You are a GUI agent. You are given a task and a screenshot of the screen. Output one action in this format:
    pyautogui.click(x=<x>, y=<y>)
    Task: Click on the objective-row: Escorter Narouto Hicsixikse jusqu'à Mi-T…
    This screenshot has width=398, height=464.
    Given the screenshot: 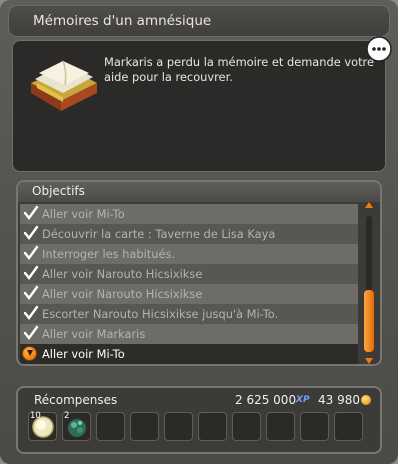 What is the action you would take?
    pyautogui.click(x=189, y=314)
    